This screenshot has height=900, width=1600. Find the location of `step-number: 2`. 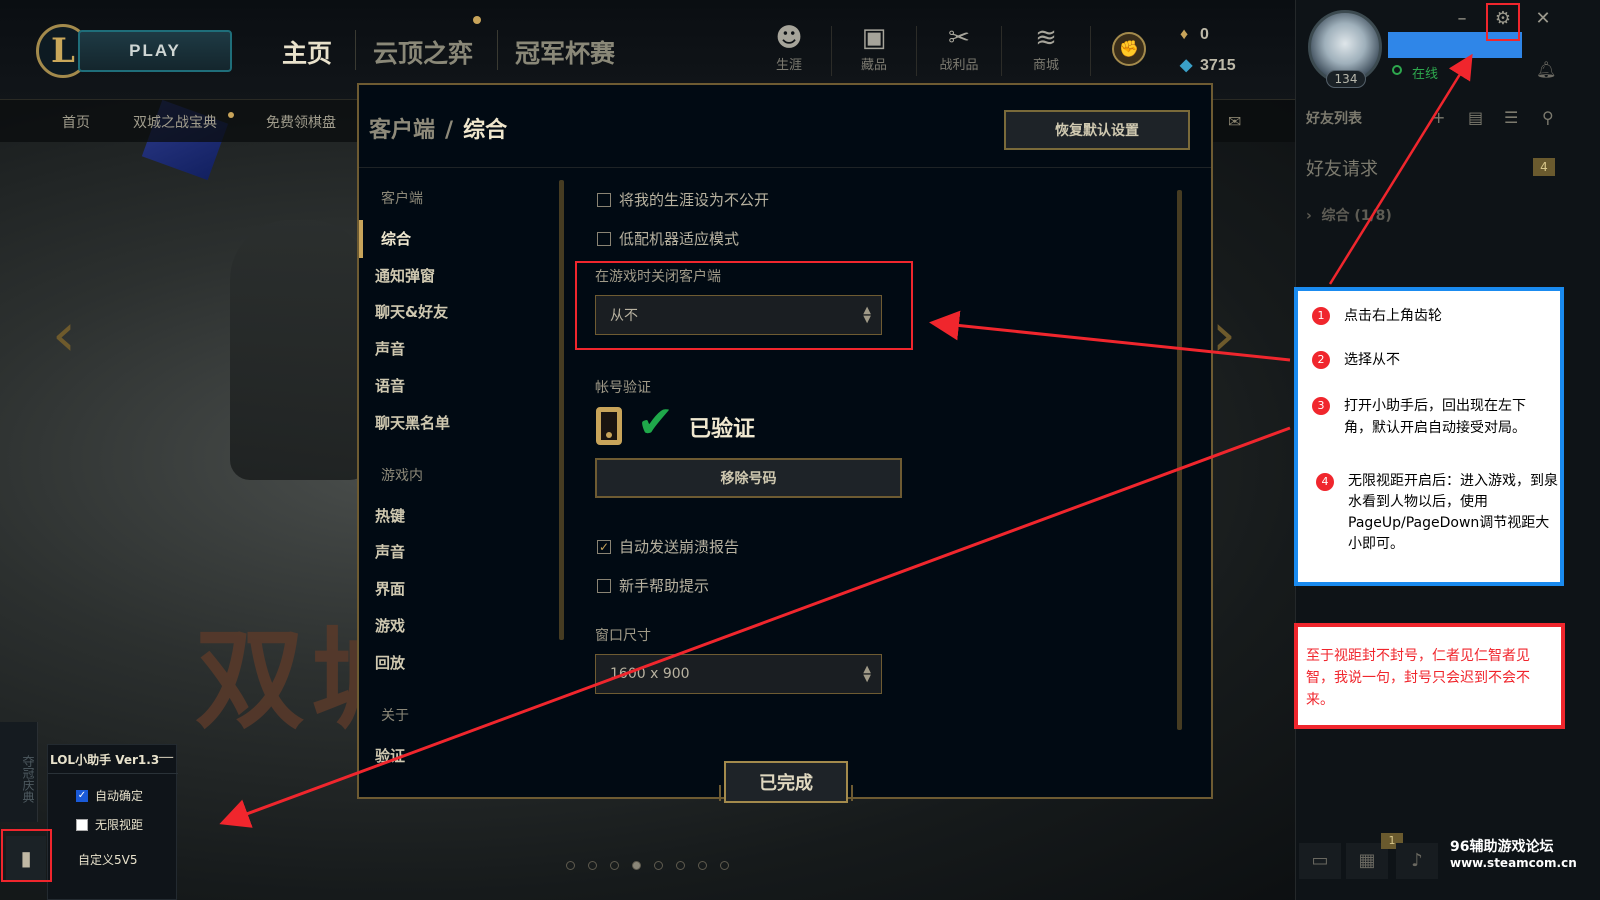

step-number: 2 is located at coordinates (1321, 360).